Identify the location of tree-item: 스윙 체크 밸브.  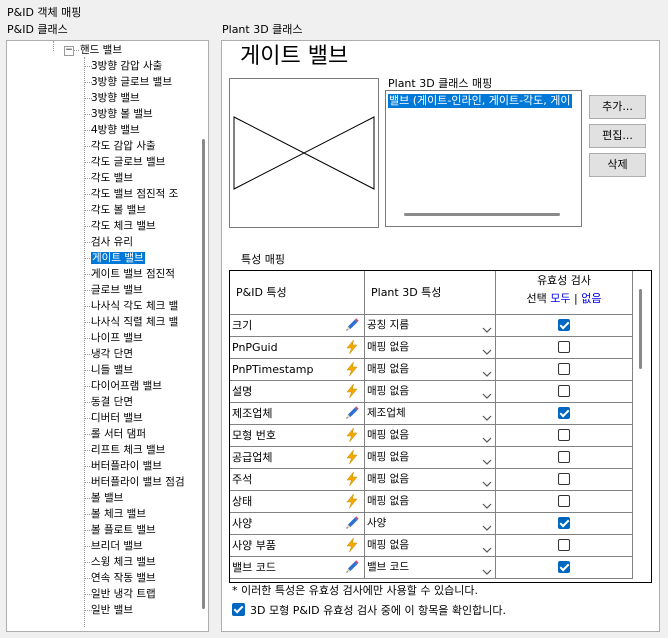
(123, 562).